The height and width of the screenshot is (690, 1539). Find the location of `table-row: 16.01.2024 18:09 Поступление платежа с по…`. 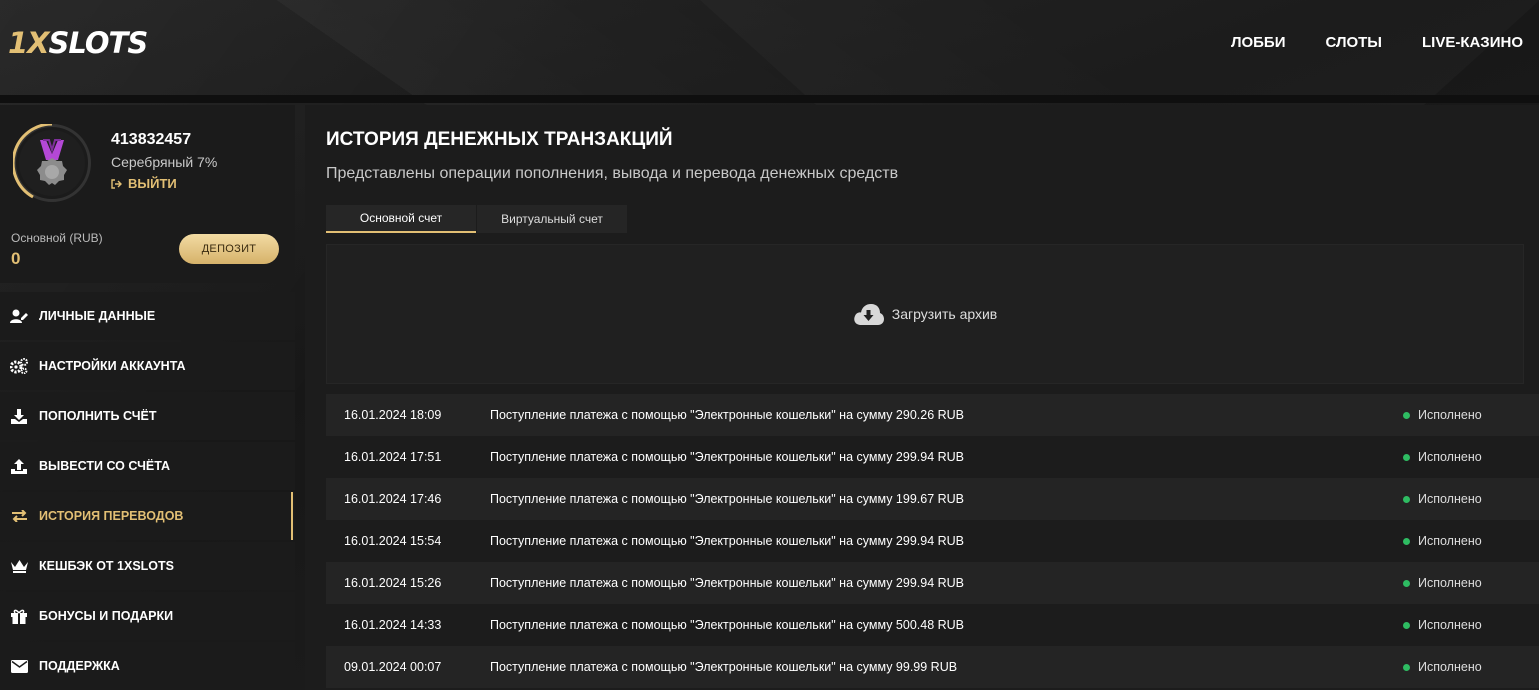

table-row: 16.01.2024 18:09 Поступление платежа с по… is located at coordinates (932, 415).